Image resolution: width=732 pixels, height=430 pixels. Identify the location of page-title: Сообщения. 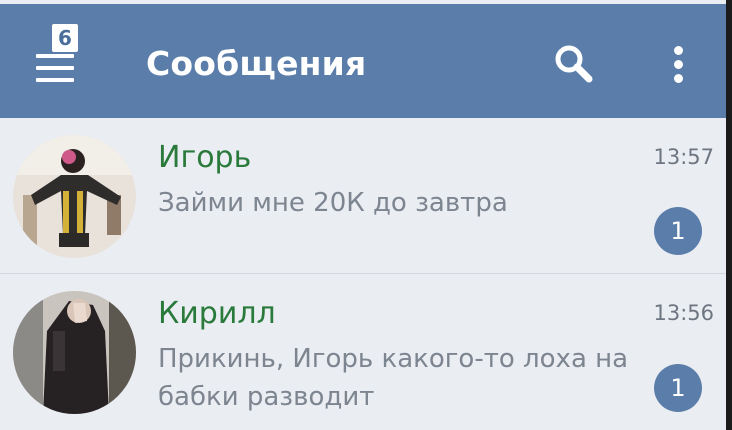
(256, 63).